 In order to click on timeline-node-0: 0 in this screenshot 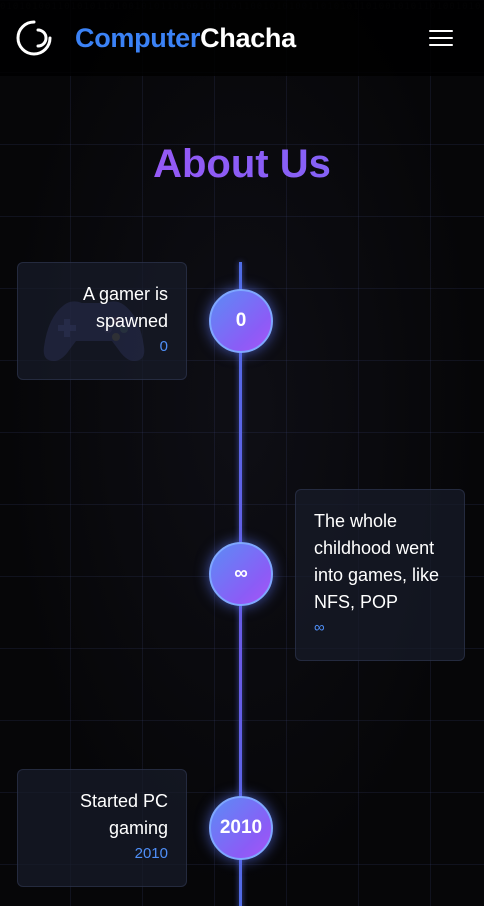, I will do `click(241, 321)`.